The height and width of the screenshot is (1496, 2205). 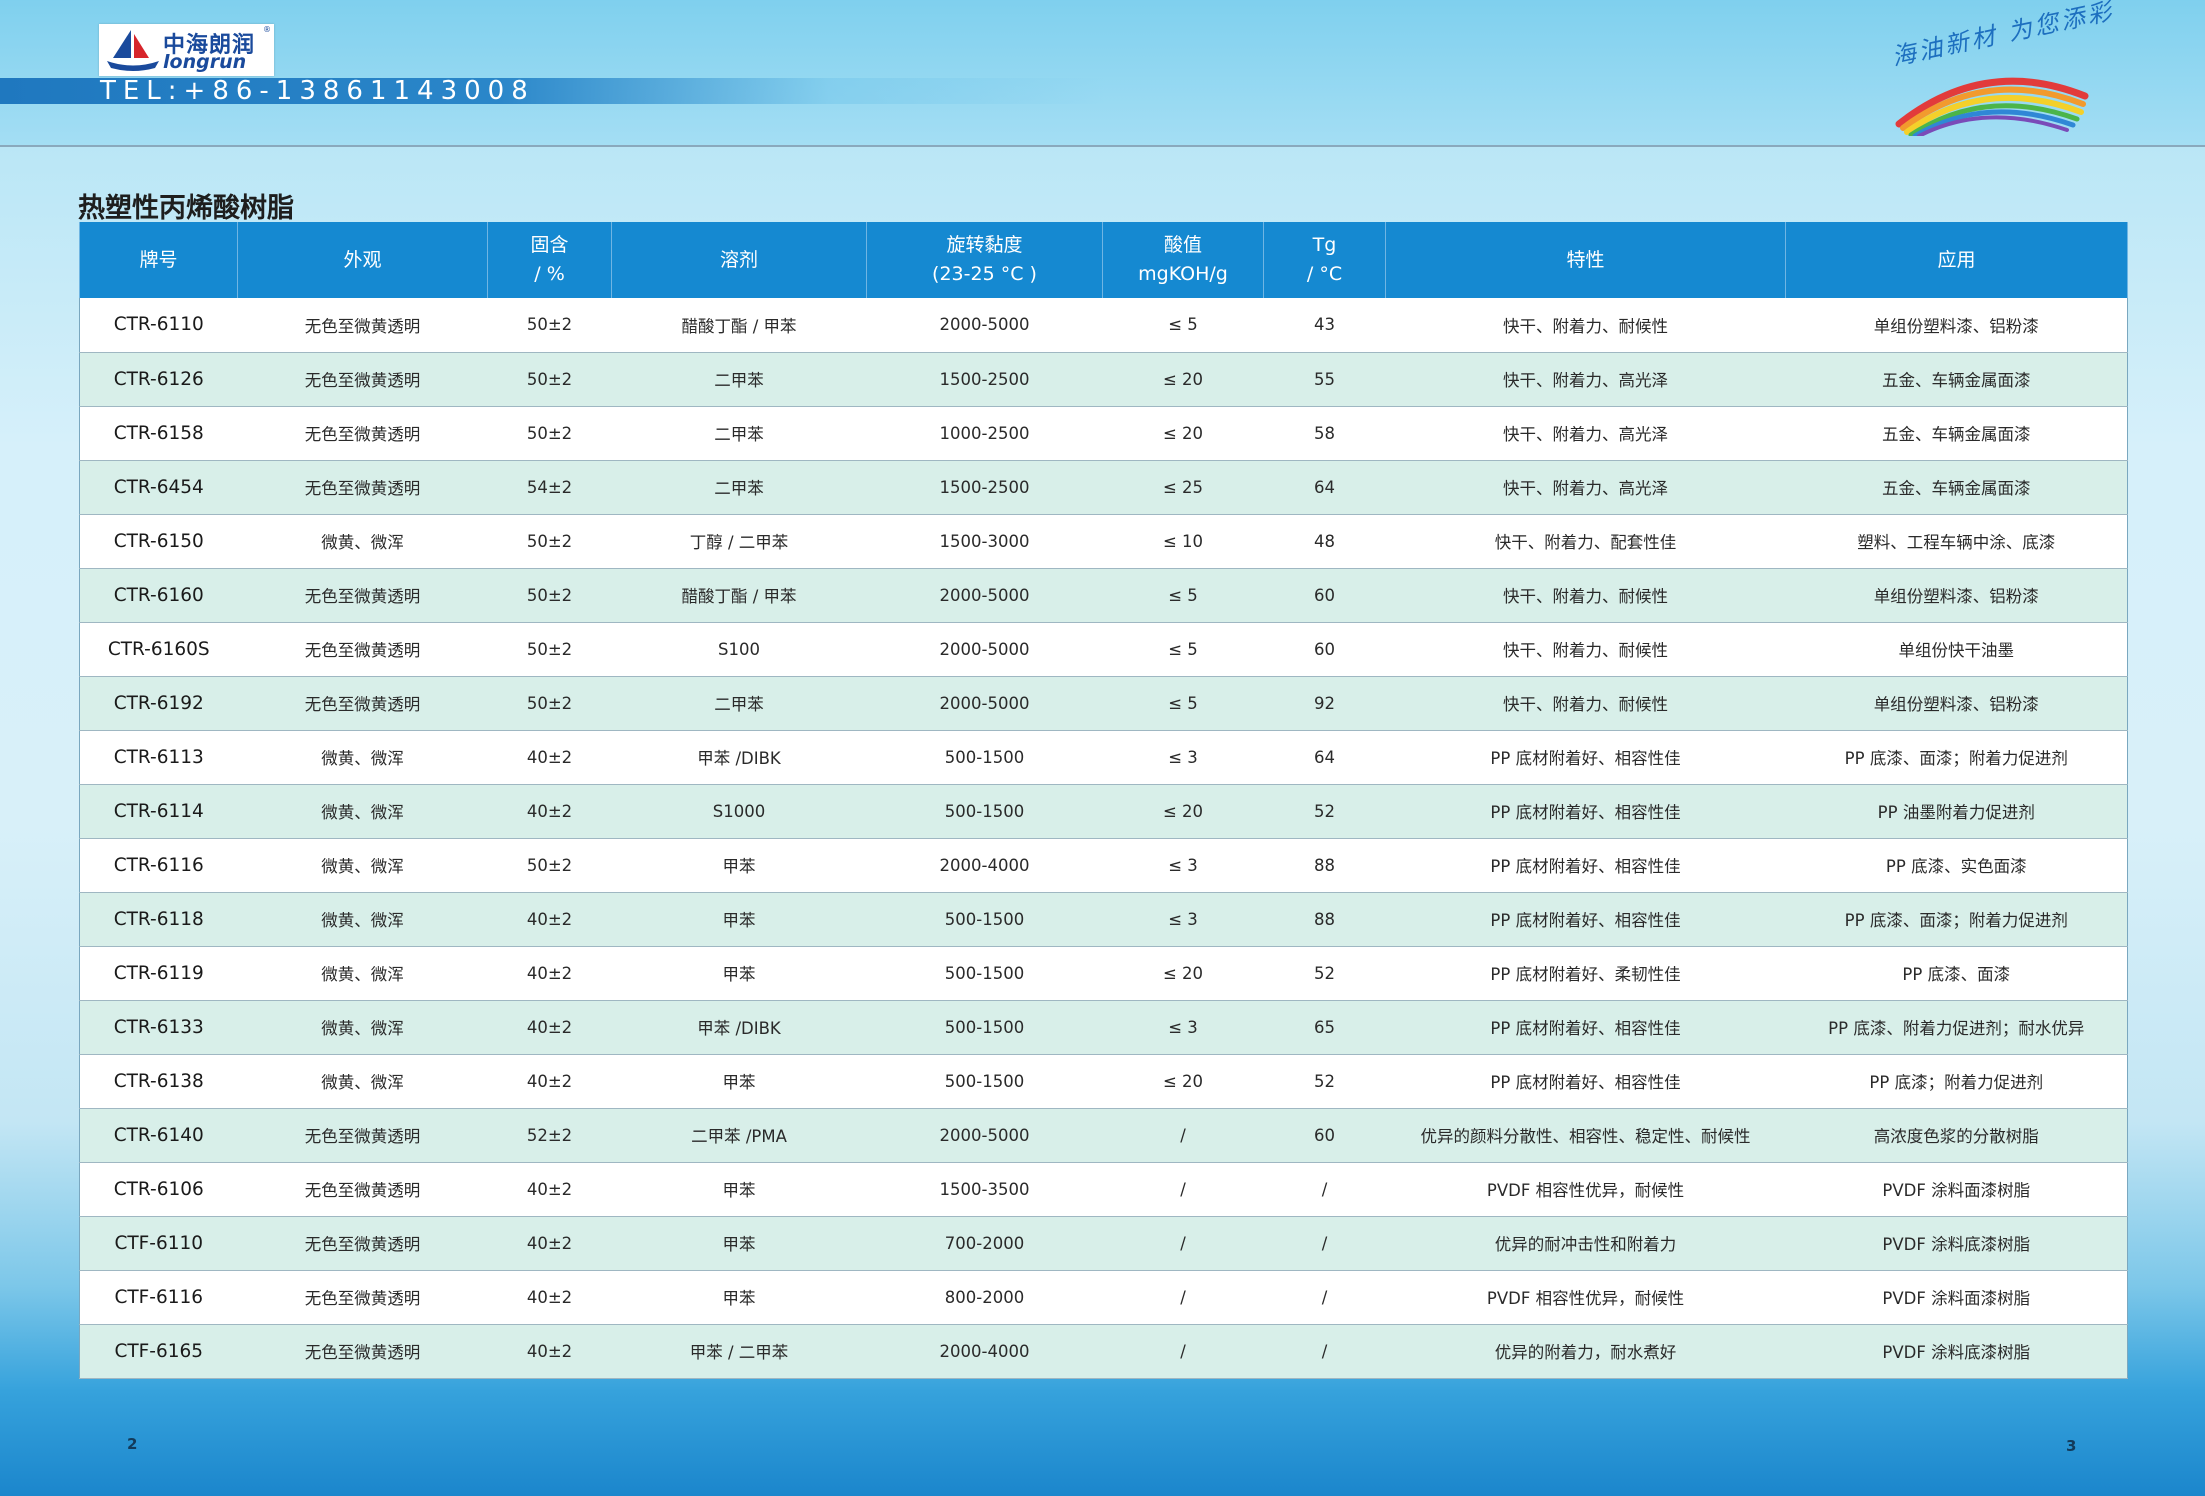 What do you see at coordinates (984, 541) in the screenshot?
I see `table-cell: 1500-3000` at bounding box center [984, 541].